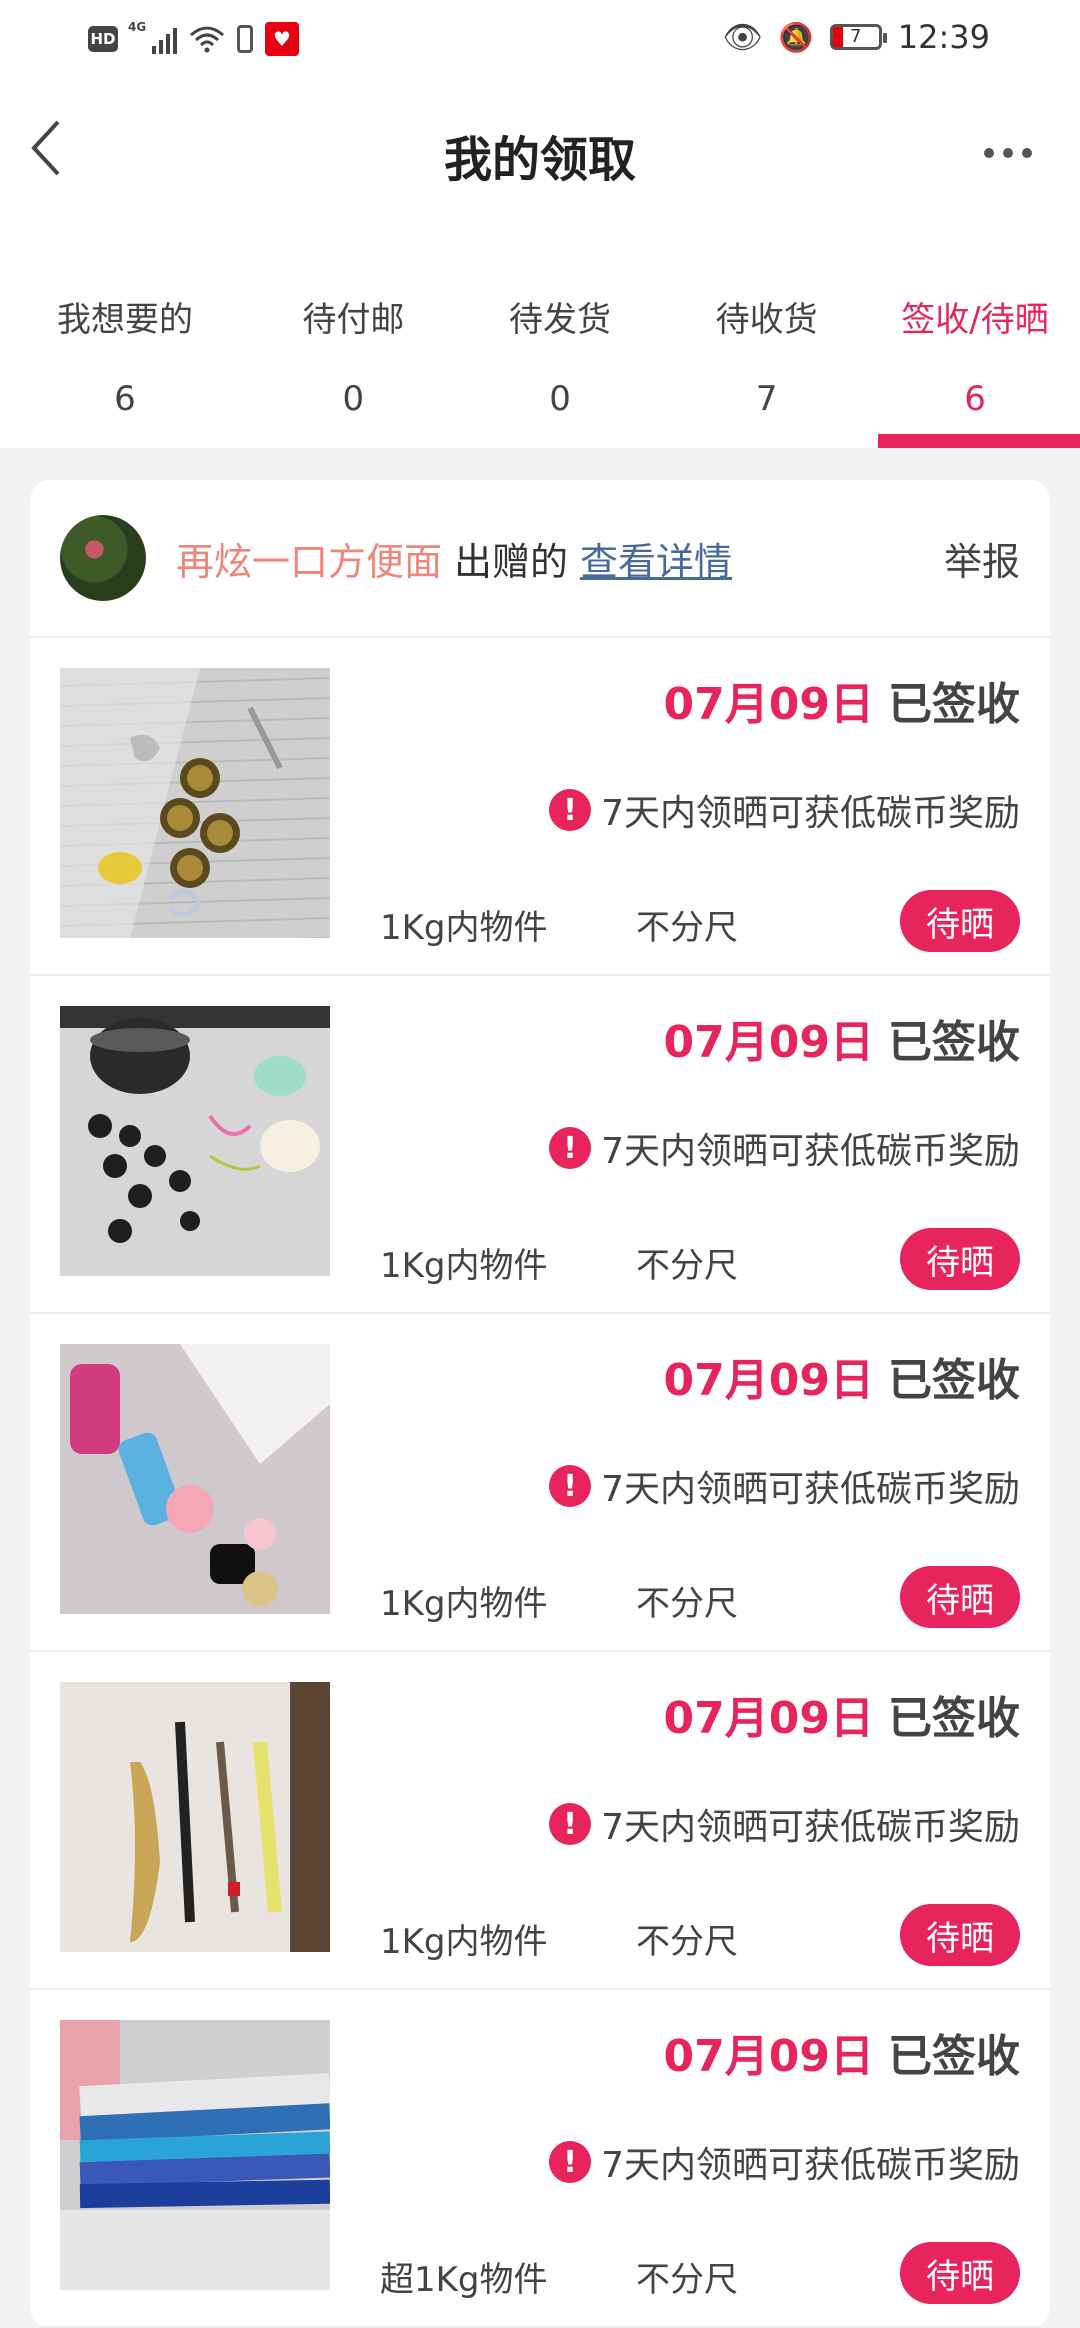  What do you see at coordinates (353, 338) in the screenshot?
I see `tab-pending-postage: 待付邮 0` at bounding box center [353, 338].